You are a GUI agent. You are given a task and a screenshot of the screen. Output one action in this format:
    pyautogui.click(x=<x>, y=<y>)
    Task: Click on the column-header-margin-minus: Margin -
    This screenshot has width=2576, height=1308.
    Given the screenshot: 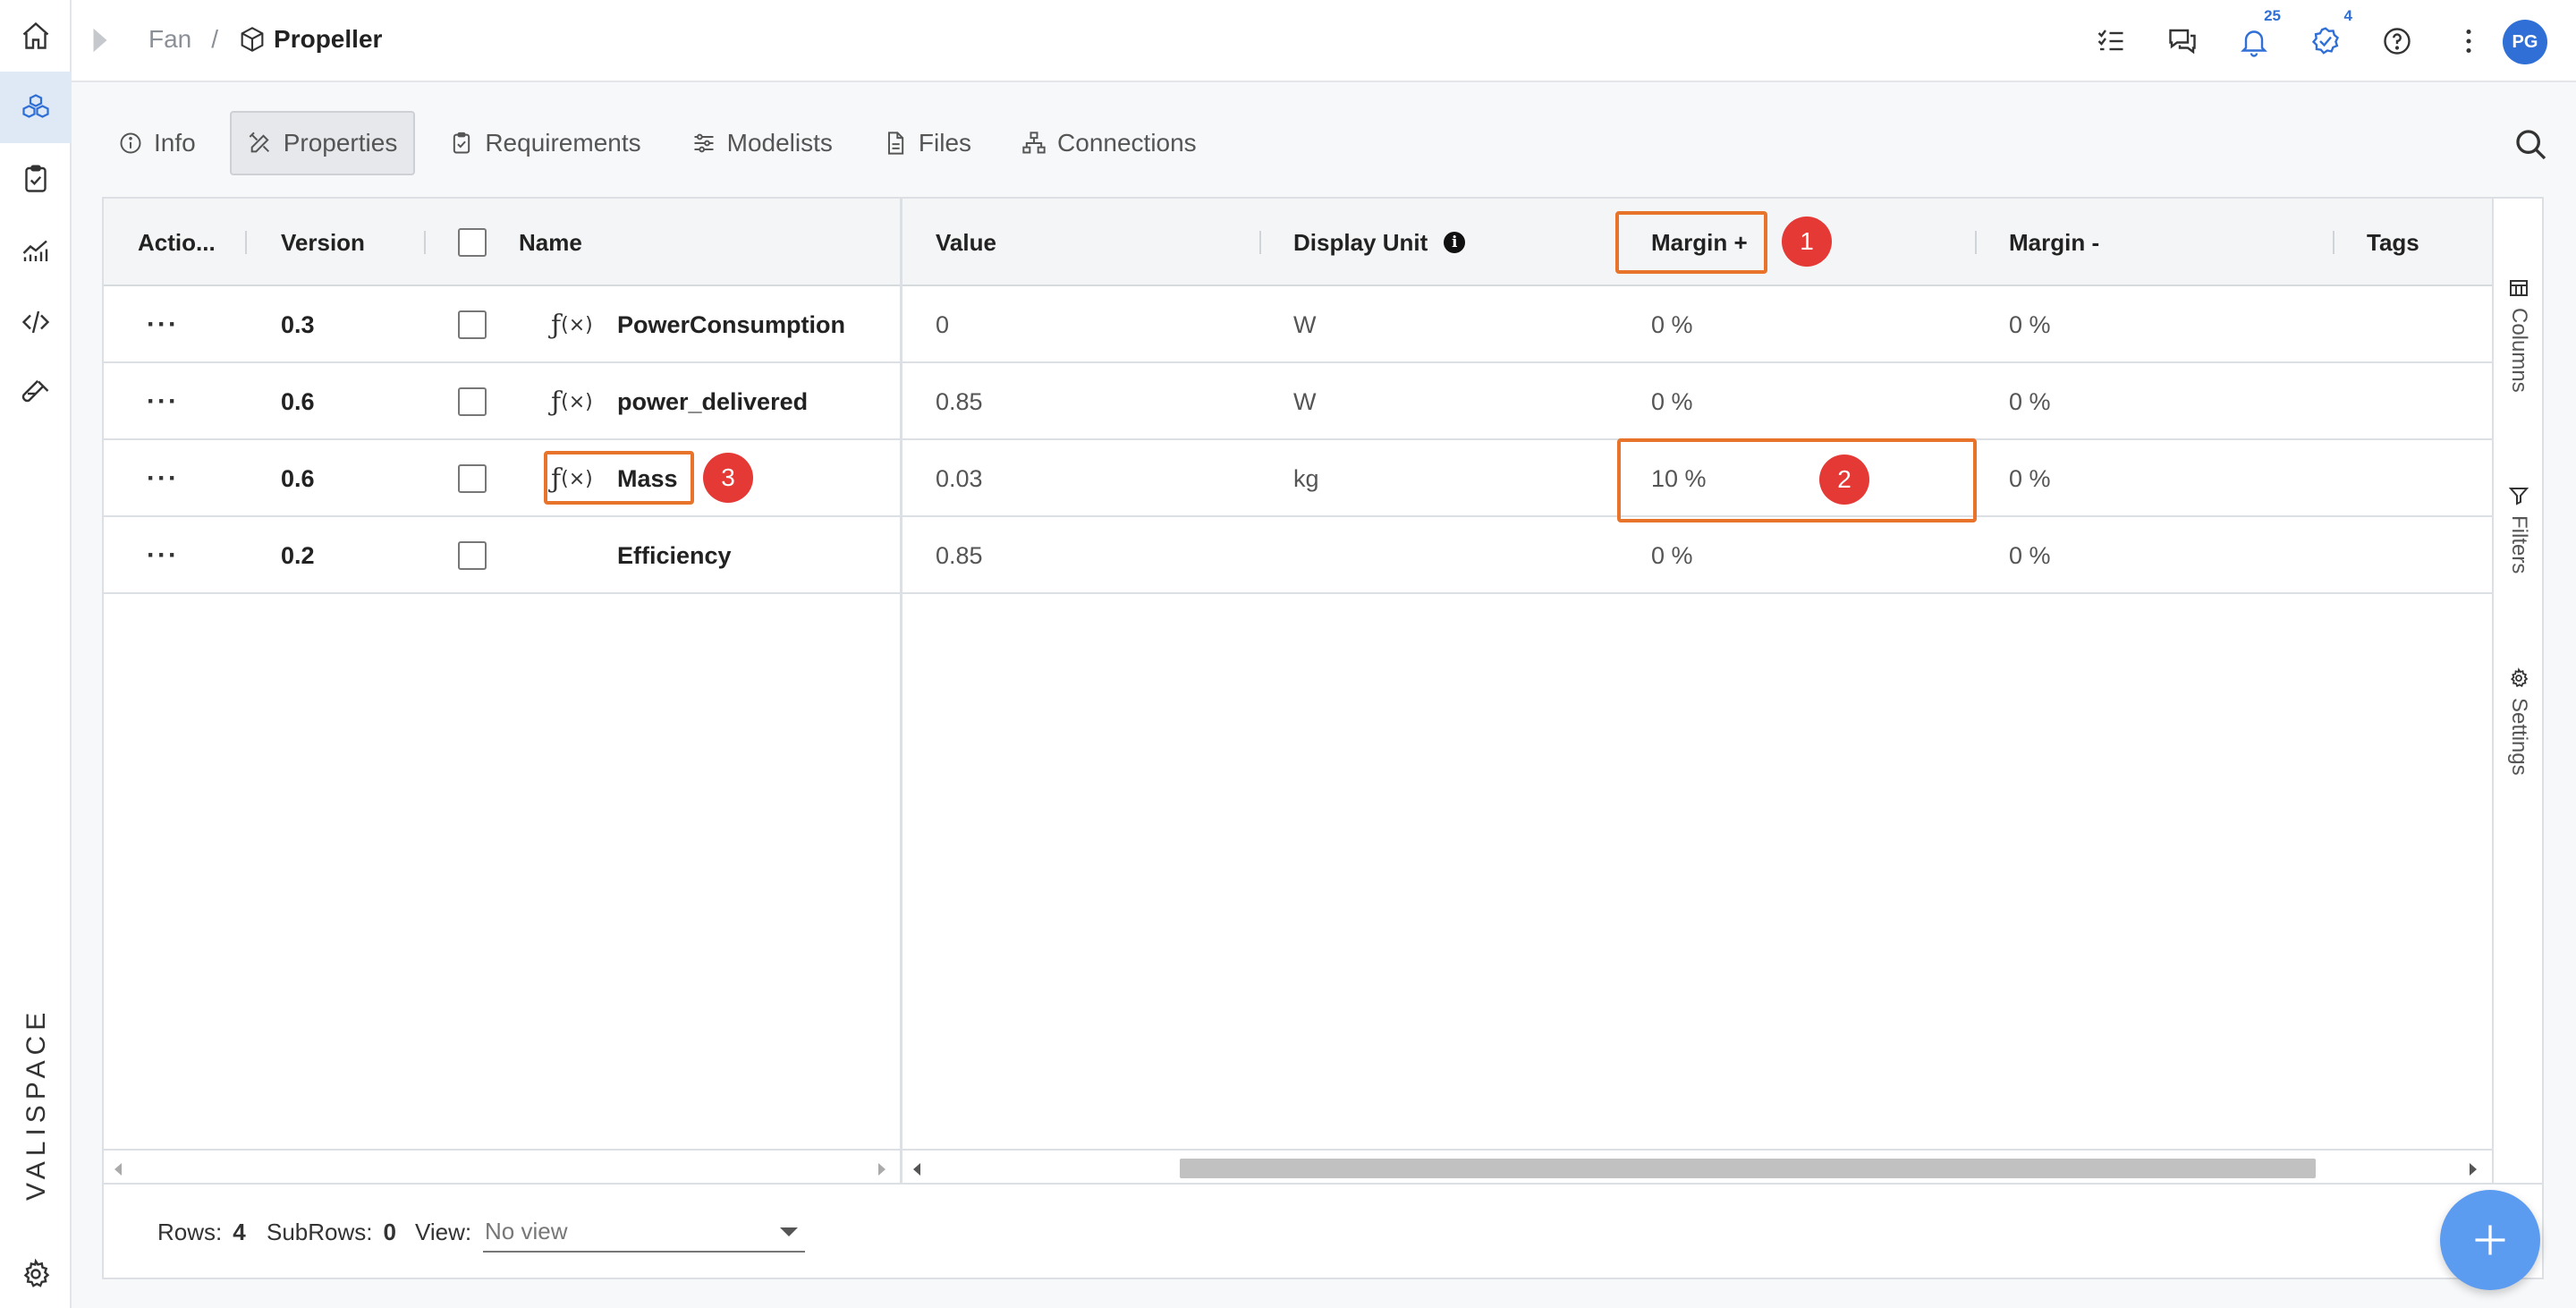 What is the action you would take?
    pyautogui.click(x=2054, y=242)
    